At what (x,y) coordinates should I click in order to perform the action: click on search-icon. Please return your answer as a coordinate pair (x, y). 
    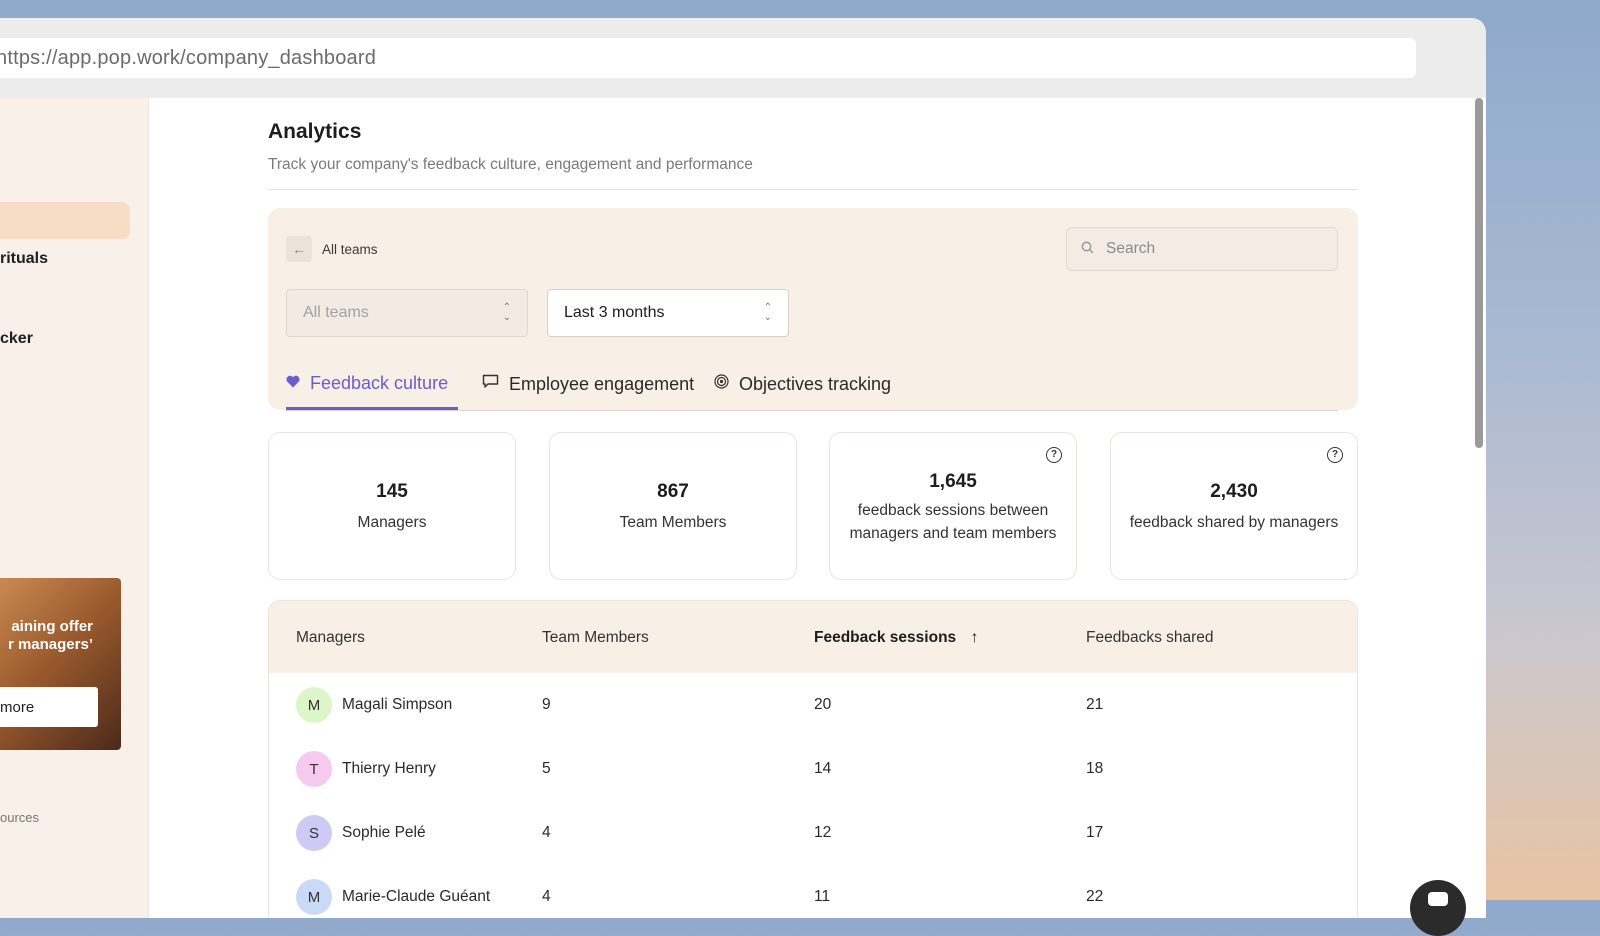
    Looking at the image, I should click on (1087, 249).